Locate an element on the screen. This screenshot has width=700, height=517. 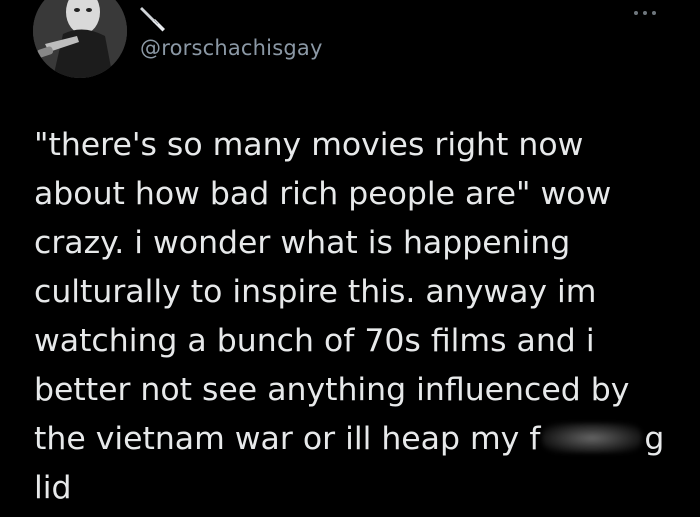
masked-figure-avatar-image is located at coordinates (80, 39).